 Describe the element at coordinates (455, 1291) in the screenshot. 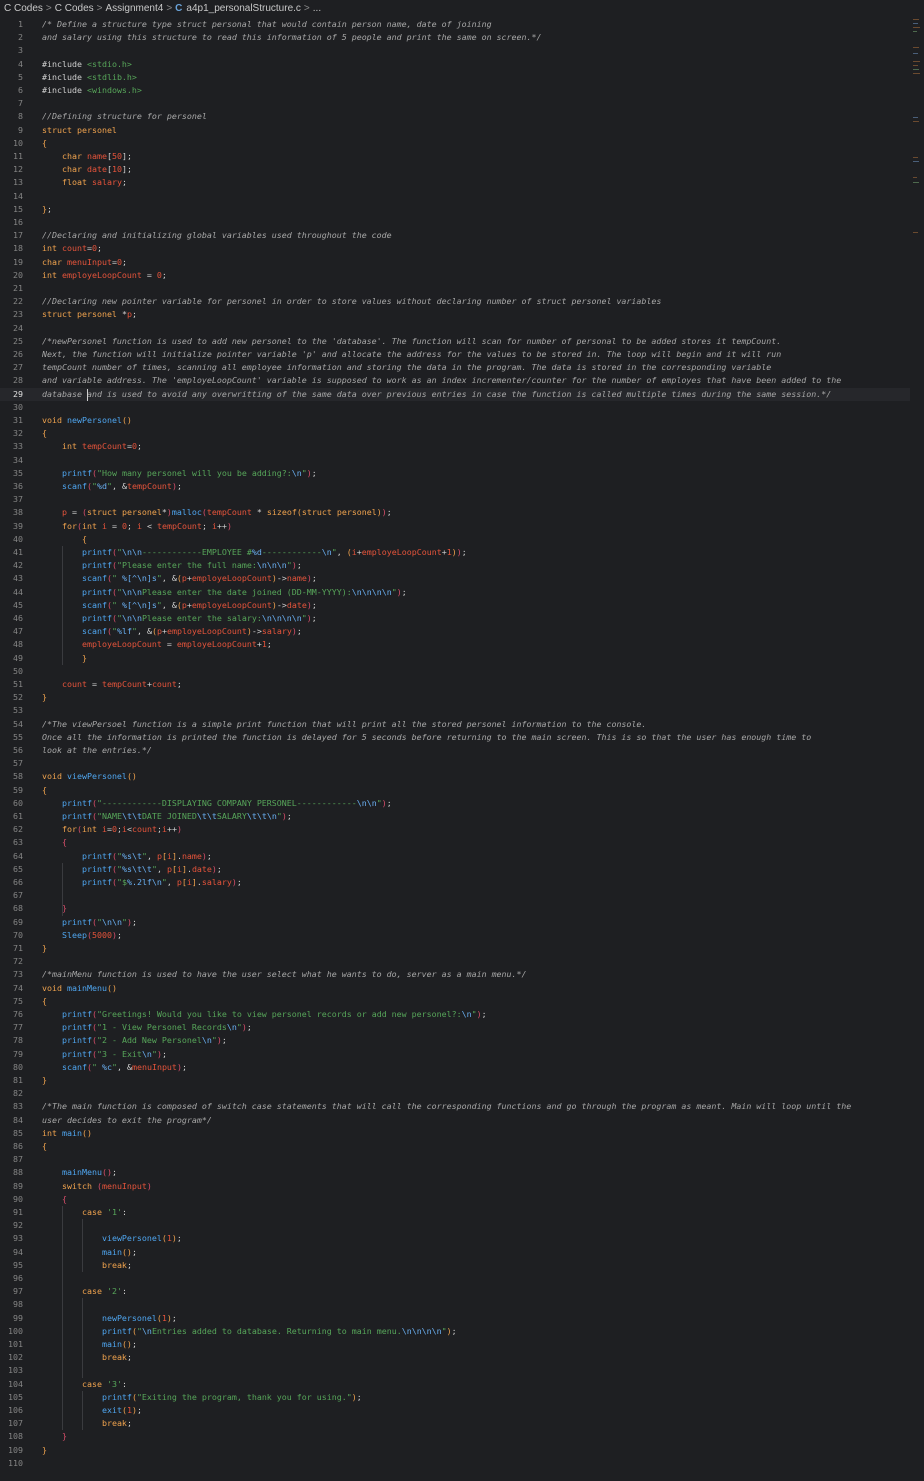

I see `code-line: 97 case '2':` at that location.